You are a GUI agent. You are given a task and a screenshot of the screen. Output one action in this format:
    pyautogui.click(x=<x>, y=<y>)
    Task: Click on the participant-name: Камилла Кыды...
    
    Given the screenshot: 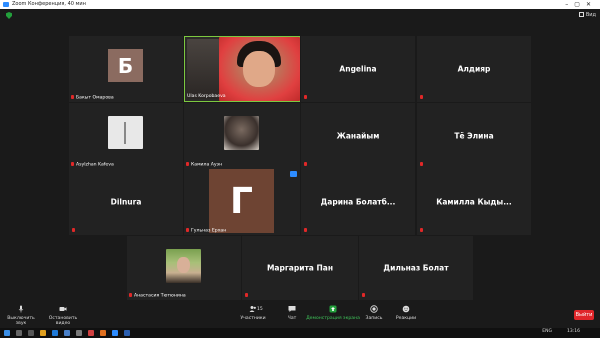 What is the action you would take?
    pyautogui.click(x=474, y=202)
    